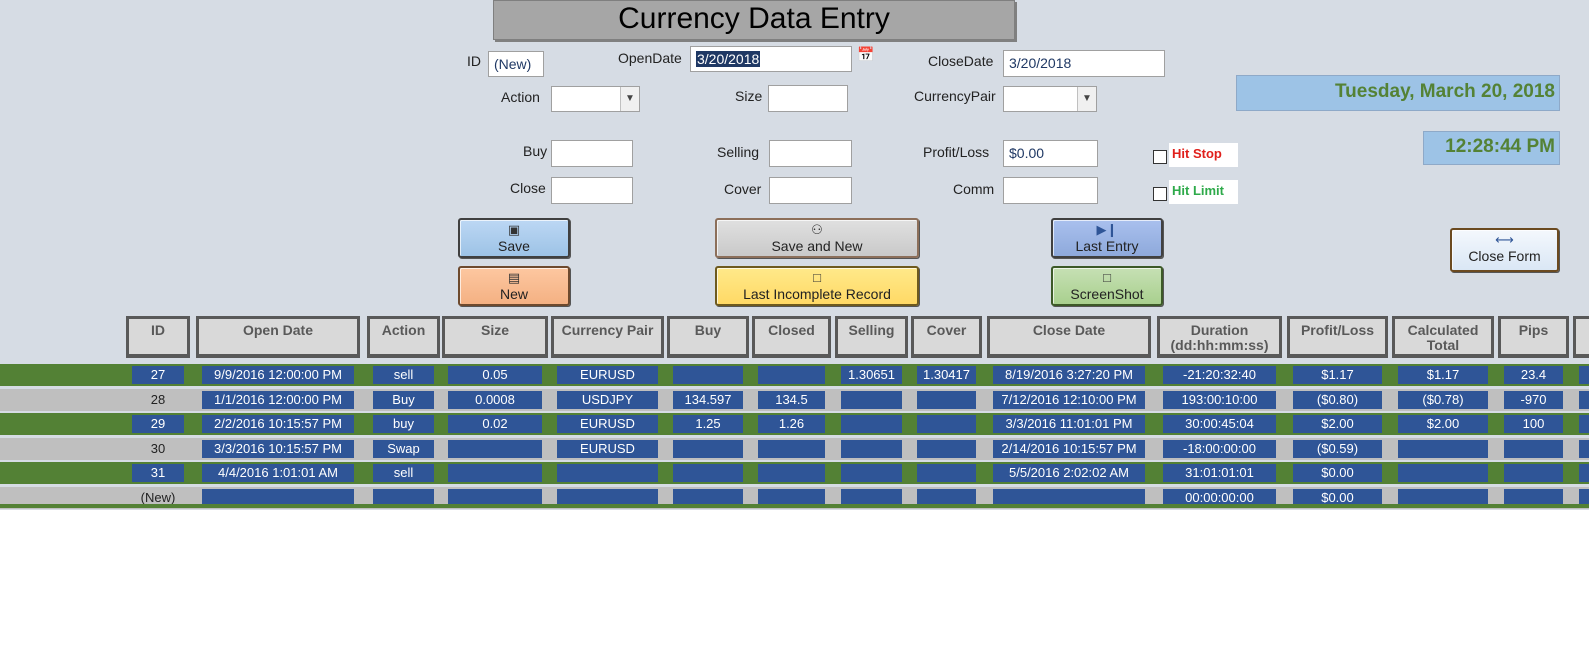 This screenshot has height=648, width=1589. What do you see at coordinates (1219, 424) in the screenshot?
I see `cell-duration: 30:00:45:04` at bounding box center [1219, 424].